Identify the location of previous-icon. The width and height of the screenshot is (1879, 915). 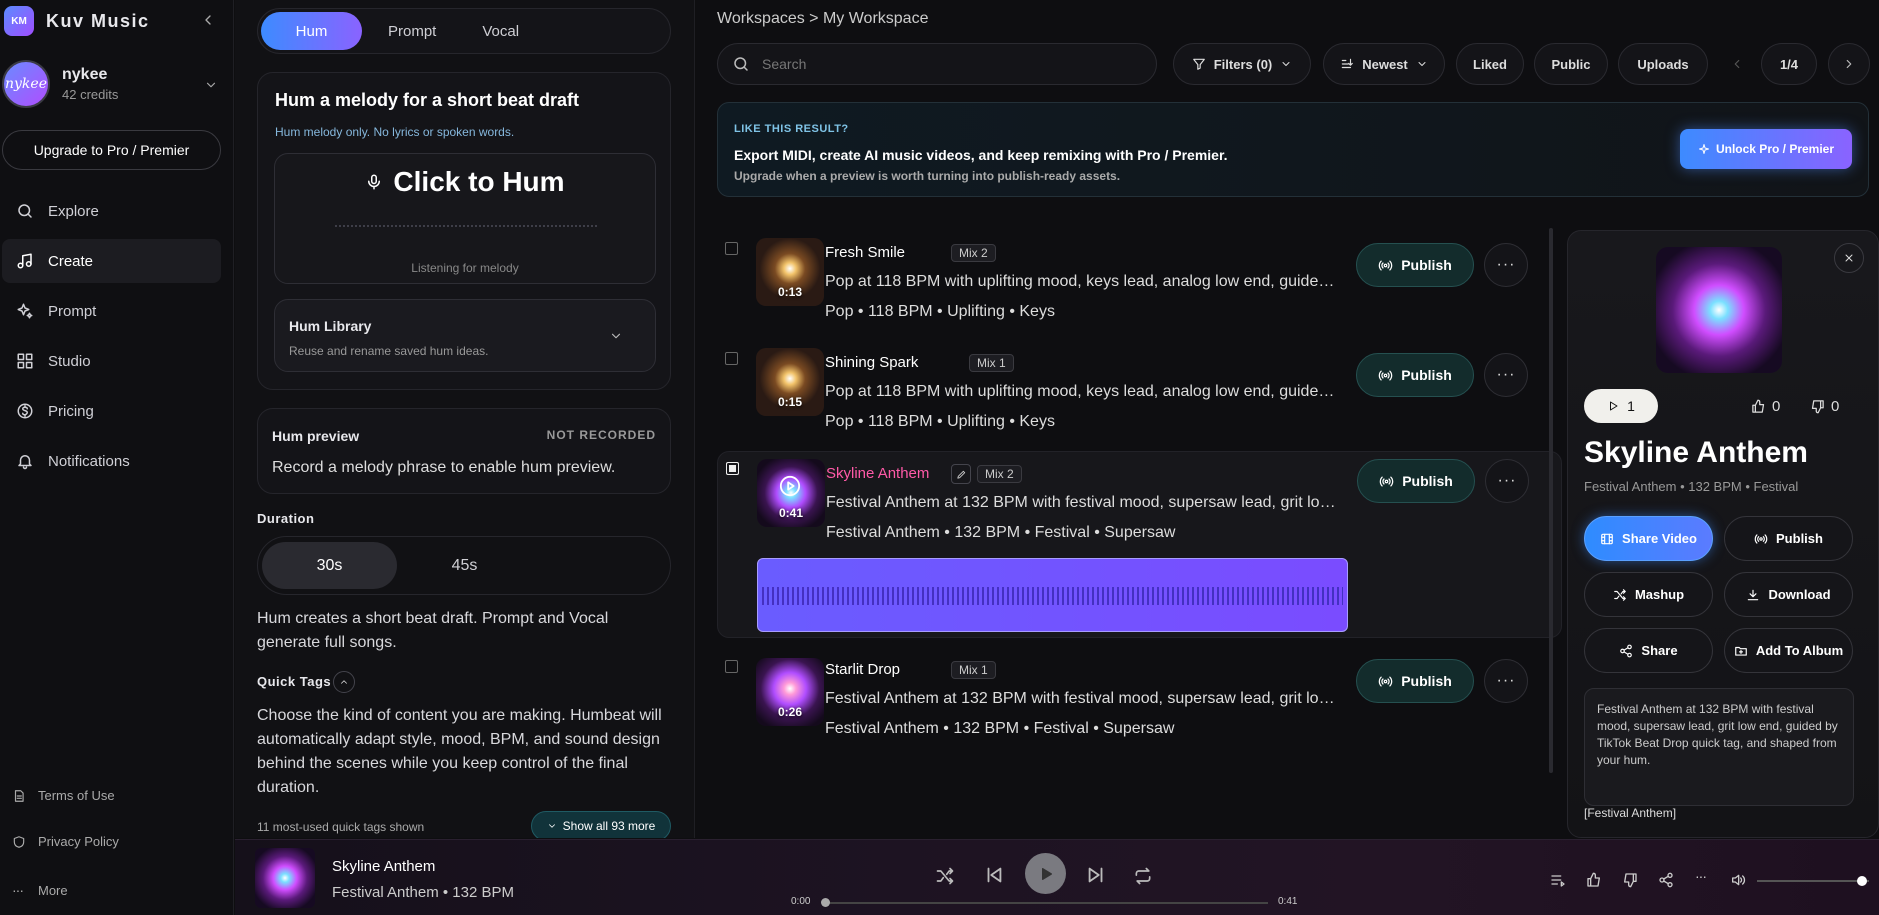
(994, 875).